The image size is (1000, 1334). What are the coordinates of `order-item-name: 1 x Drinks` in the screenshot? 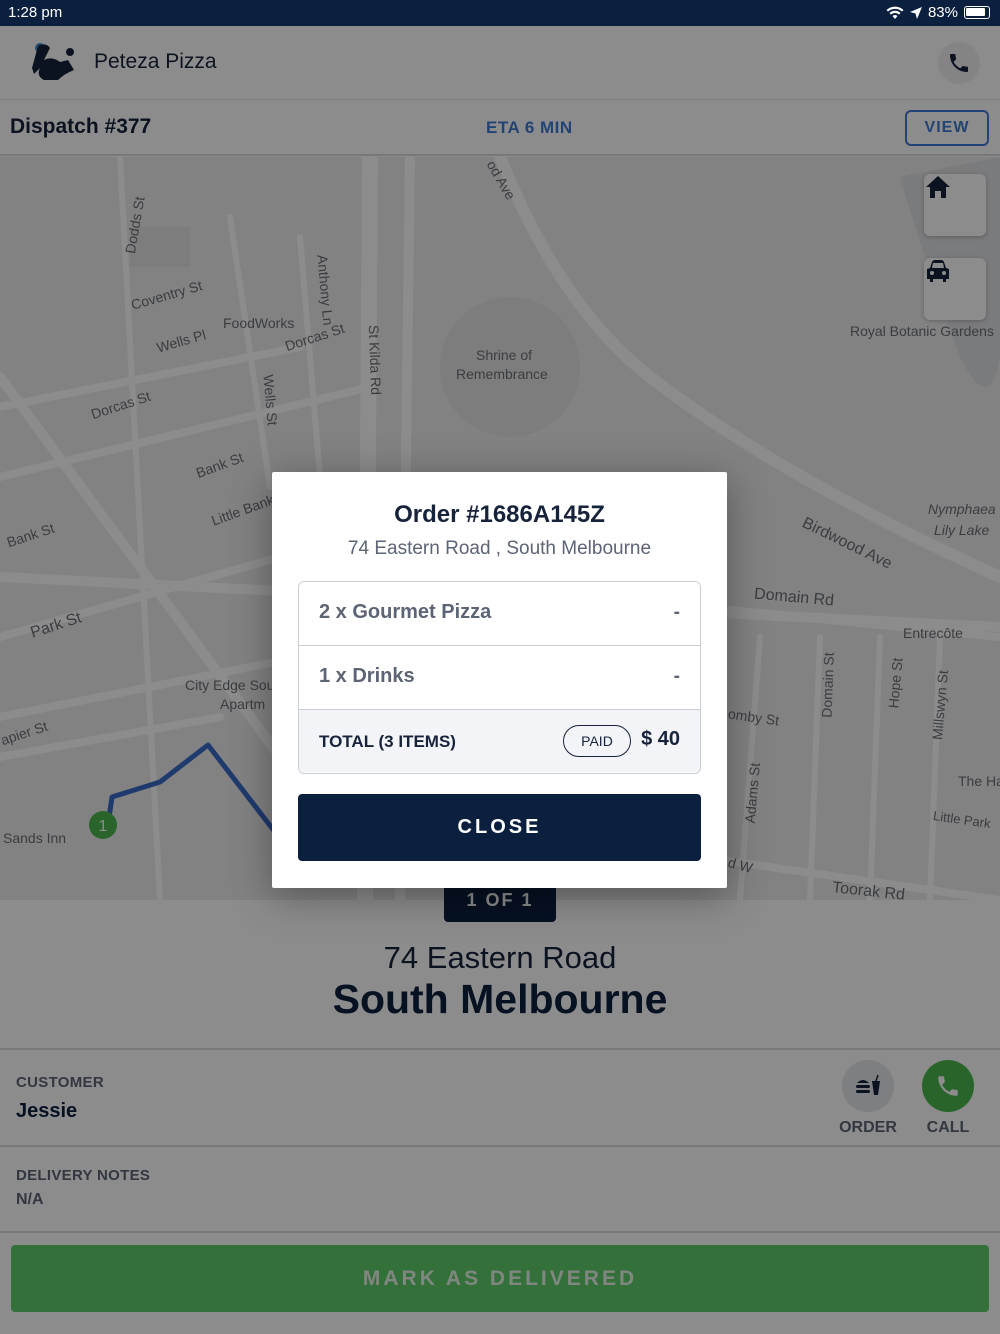 It's located at (367, 676).